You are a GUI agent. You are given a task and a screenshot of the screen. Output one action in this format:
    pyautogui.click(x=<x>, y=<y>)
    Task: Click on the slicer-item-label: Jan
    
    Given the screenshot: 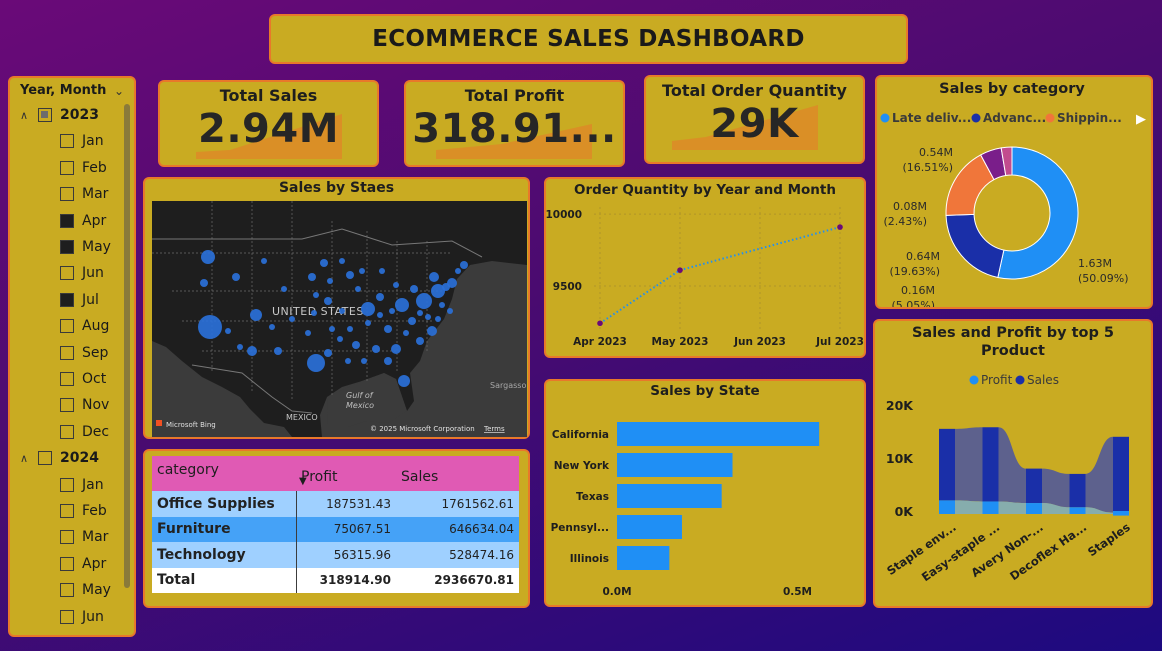 What is the action you would take?
    pyautogui.click(x=93, y=141)
    